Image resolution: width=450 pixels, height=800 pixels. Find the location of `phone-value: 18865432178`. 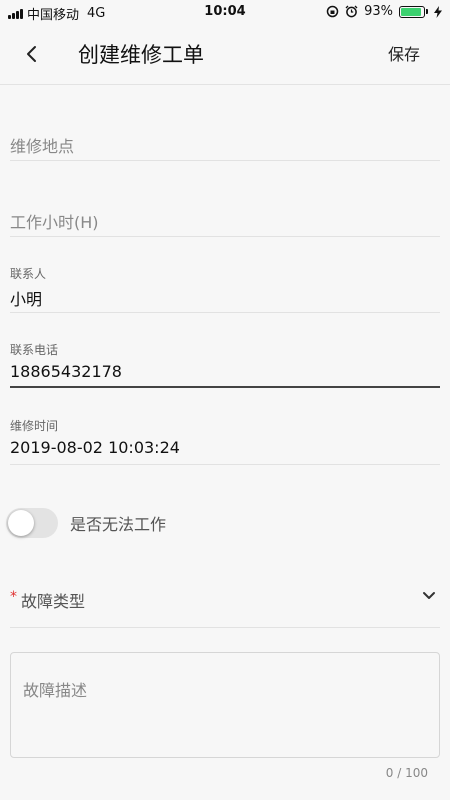

phone-value: 18865432178 is located at coordinates (66, 371).